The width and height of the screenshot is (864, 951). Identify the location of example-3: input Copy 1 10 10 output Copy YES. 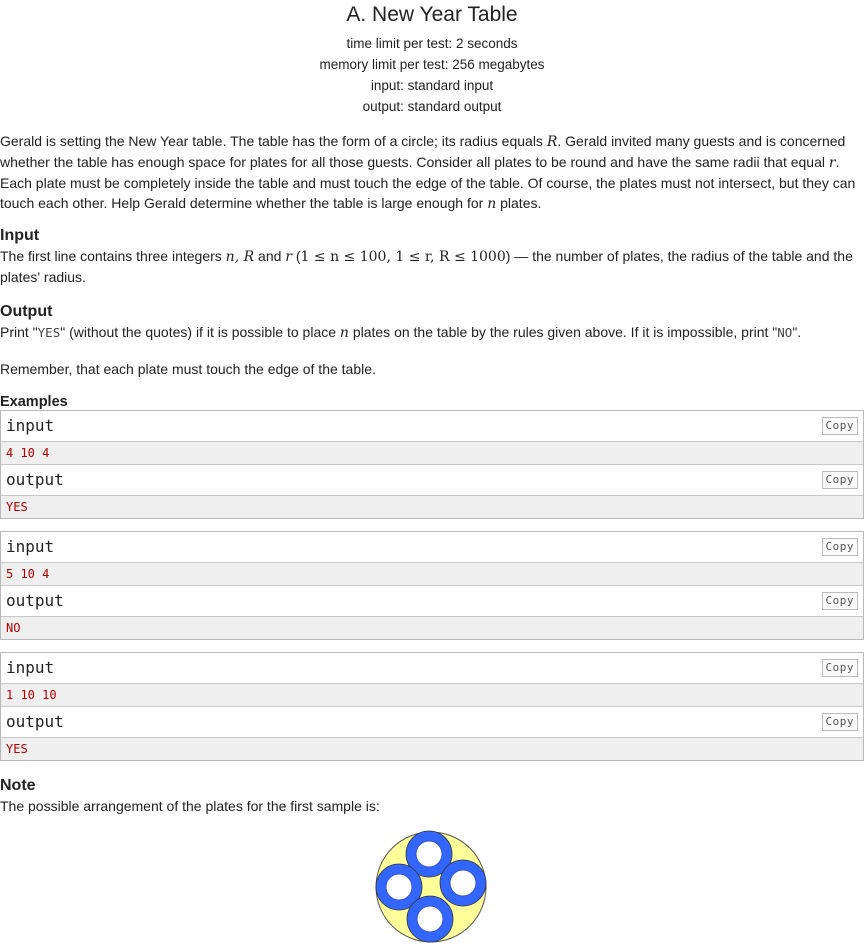
(432, 706).